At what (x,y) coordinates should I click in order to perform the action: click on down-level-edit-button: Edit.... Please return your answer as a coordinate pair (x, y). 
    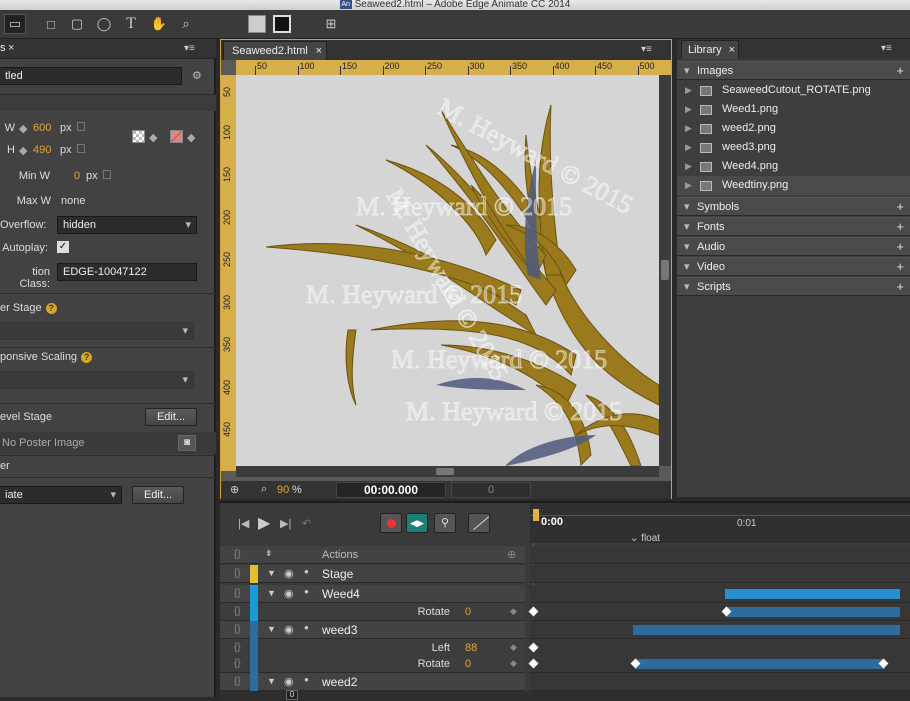
    Looking at the image, I should click on (171, 417).